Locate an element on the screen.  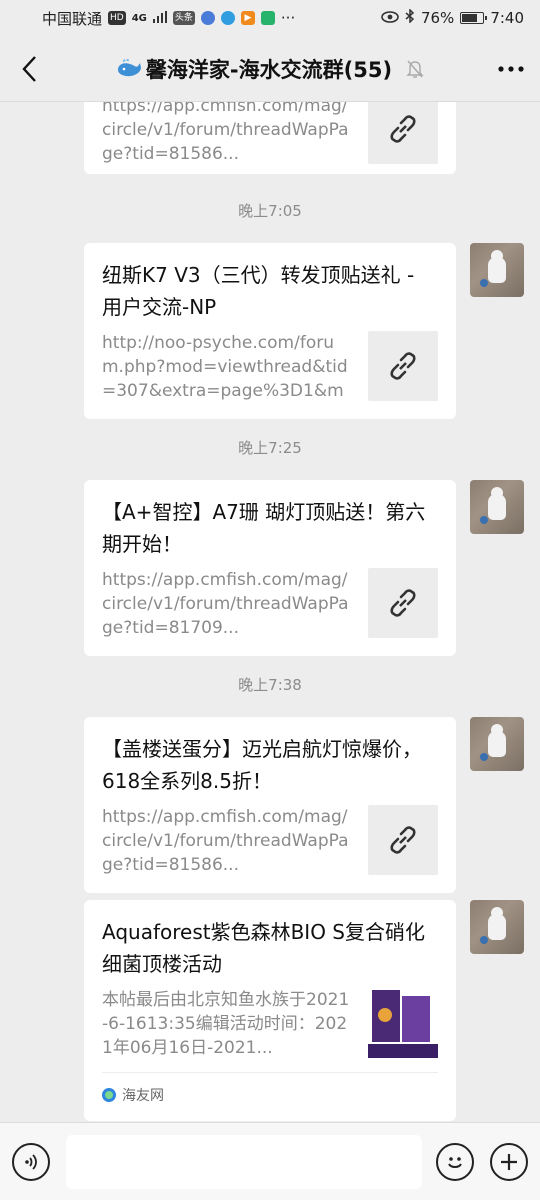
source-name: 海友网 is located at coordinates (143, 1096).